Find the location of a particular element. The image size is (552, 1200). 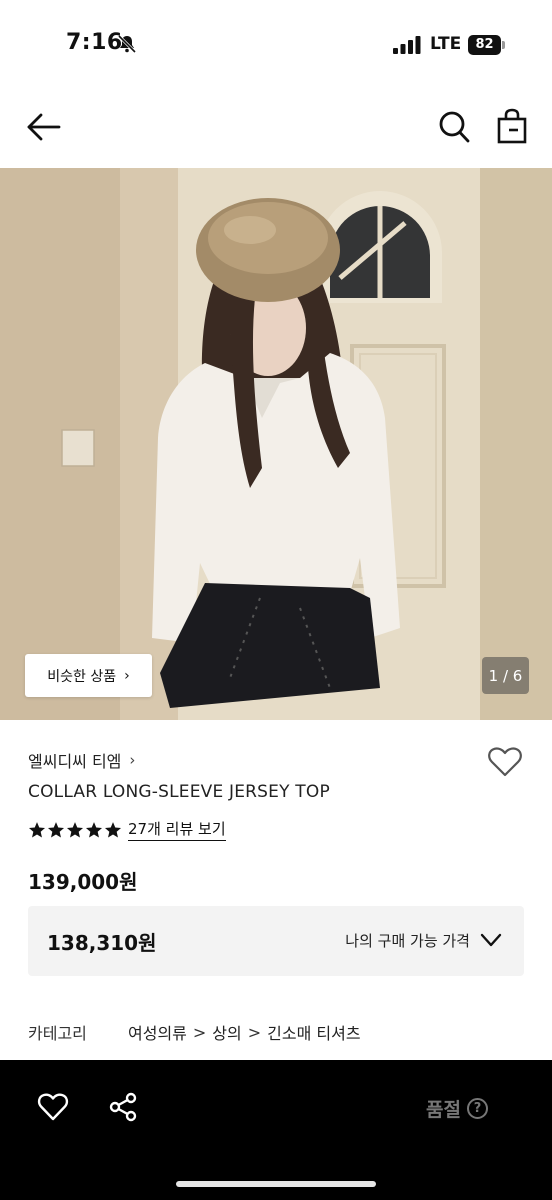

battery-icon: 82 is located at coordinates (487, 45).